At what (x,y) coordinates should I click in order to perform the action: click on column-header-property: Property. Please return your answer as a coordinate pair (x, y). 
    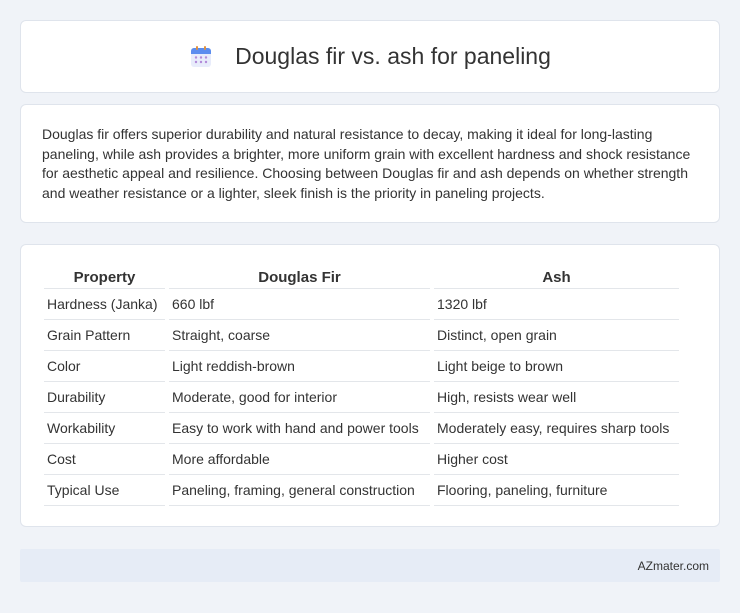
    Looking at the image, I should click on (104, 277).